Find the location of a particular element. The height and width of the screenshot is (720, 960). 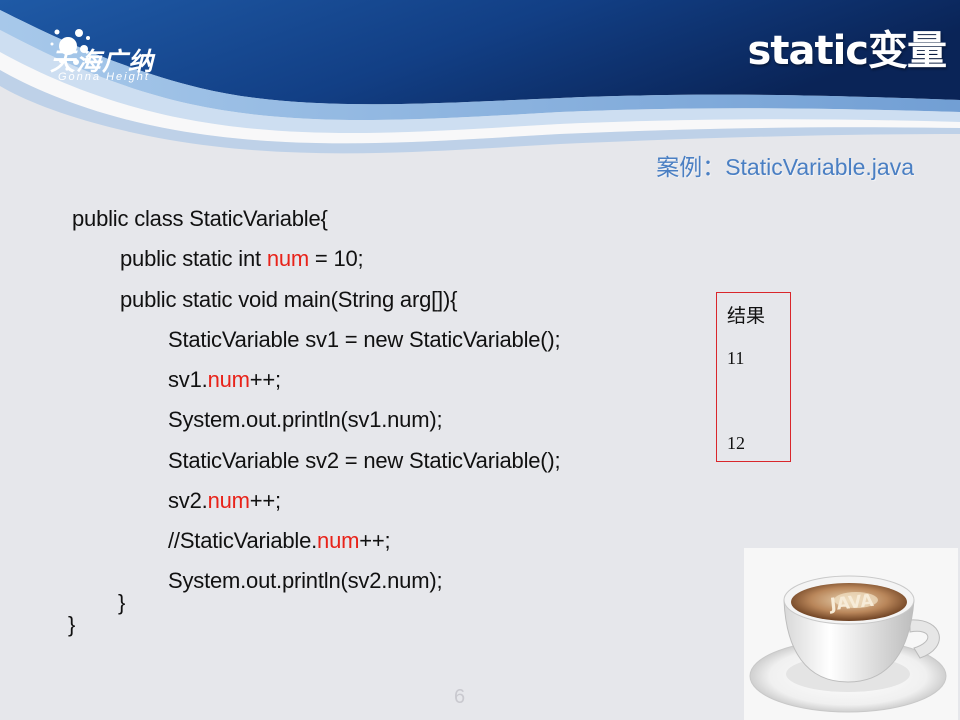

slide-title: static变量 is located at coordinates (847, 51).